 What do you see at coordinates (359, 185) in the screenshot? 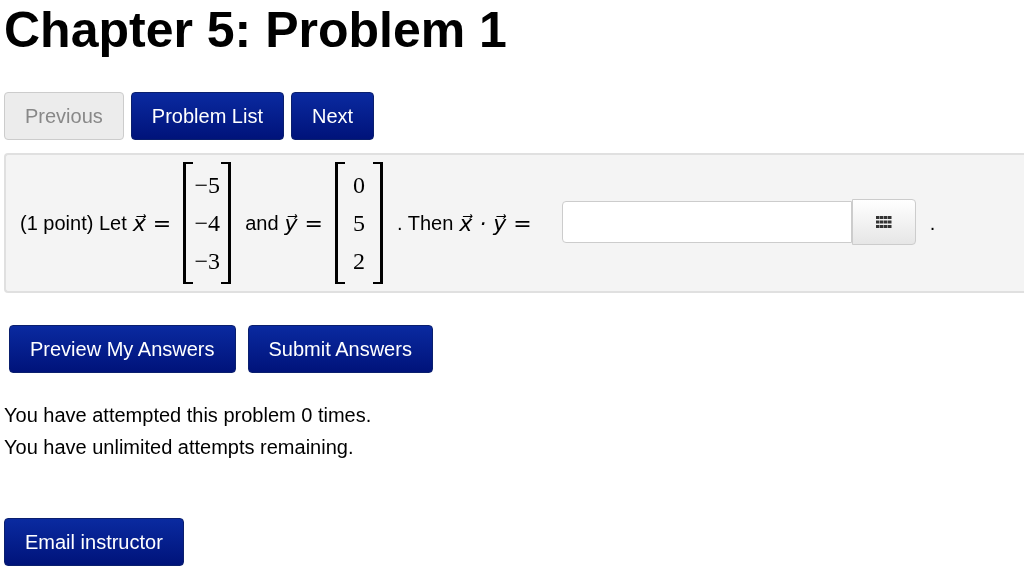
I see `vector-entry: 0` at bounding box center [359, 185].